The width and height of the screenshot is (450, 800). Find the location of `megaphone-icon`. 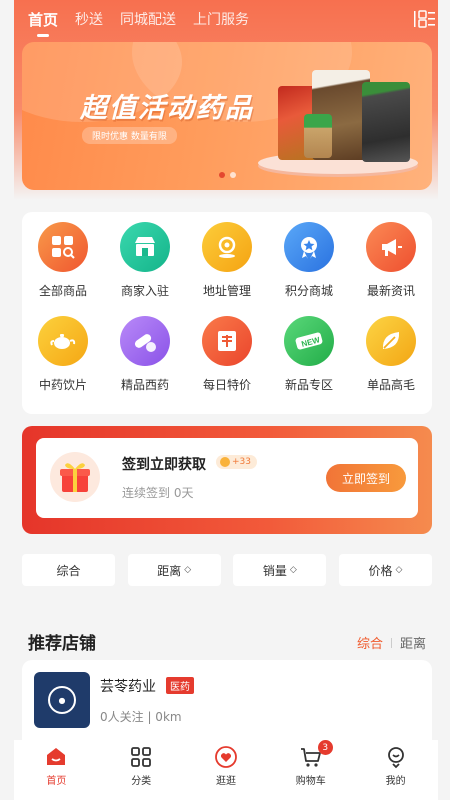

megaphone-icon is located at coordinates (391, 247).